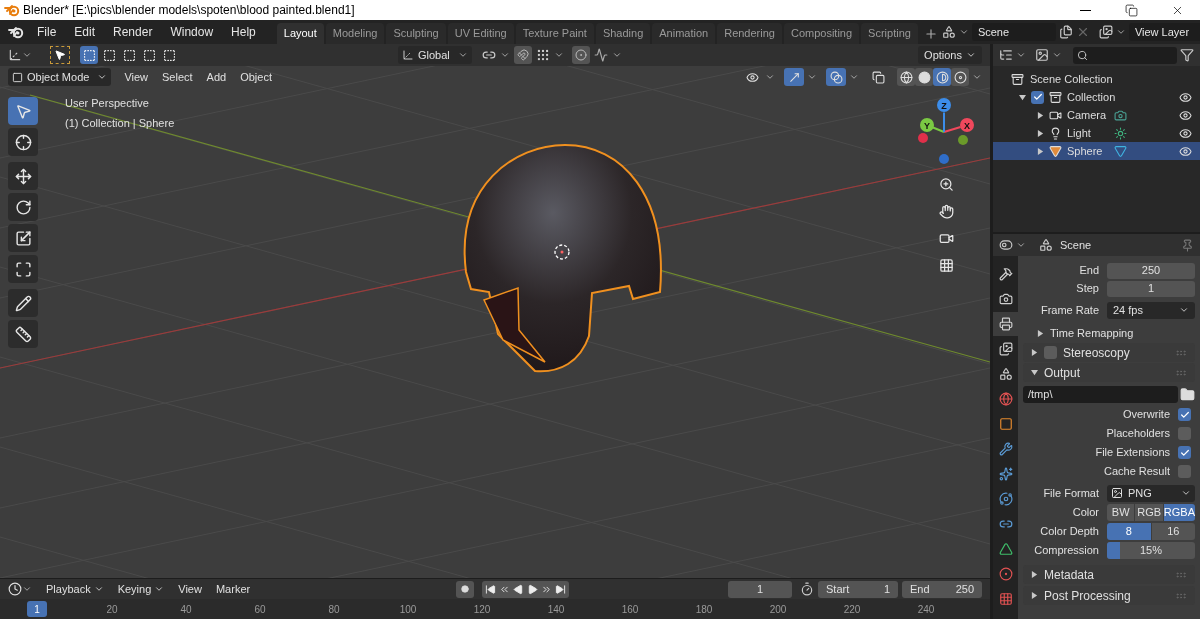 Image resolution: width=1200 pixels, height=619 pixels. What do you see at coordinates (416, 33) in the screenshot?
I see `workspace-tab: Sculpting` at bounding box center [416, 33].